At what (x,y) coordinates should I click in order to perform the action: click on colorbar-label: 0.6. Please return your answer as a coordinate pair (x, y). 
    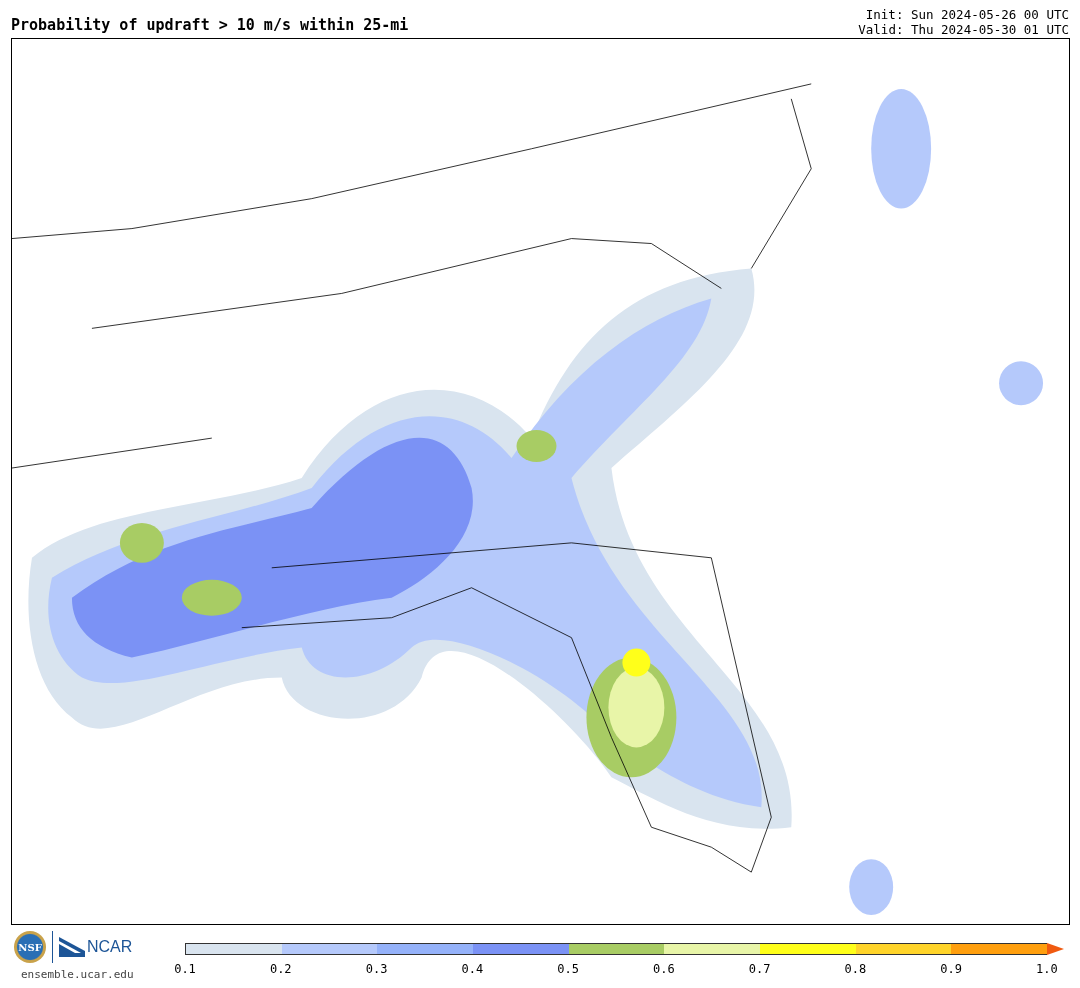
    Looking at the image, I should click on (664, 969).